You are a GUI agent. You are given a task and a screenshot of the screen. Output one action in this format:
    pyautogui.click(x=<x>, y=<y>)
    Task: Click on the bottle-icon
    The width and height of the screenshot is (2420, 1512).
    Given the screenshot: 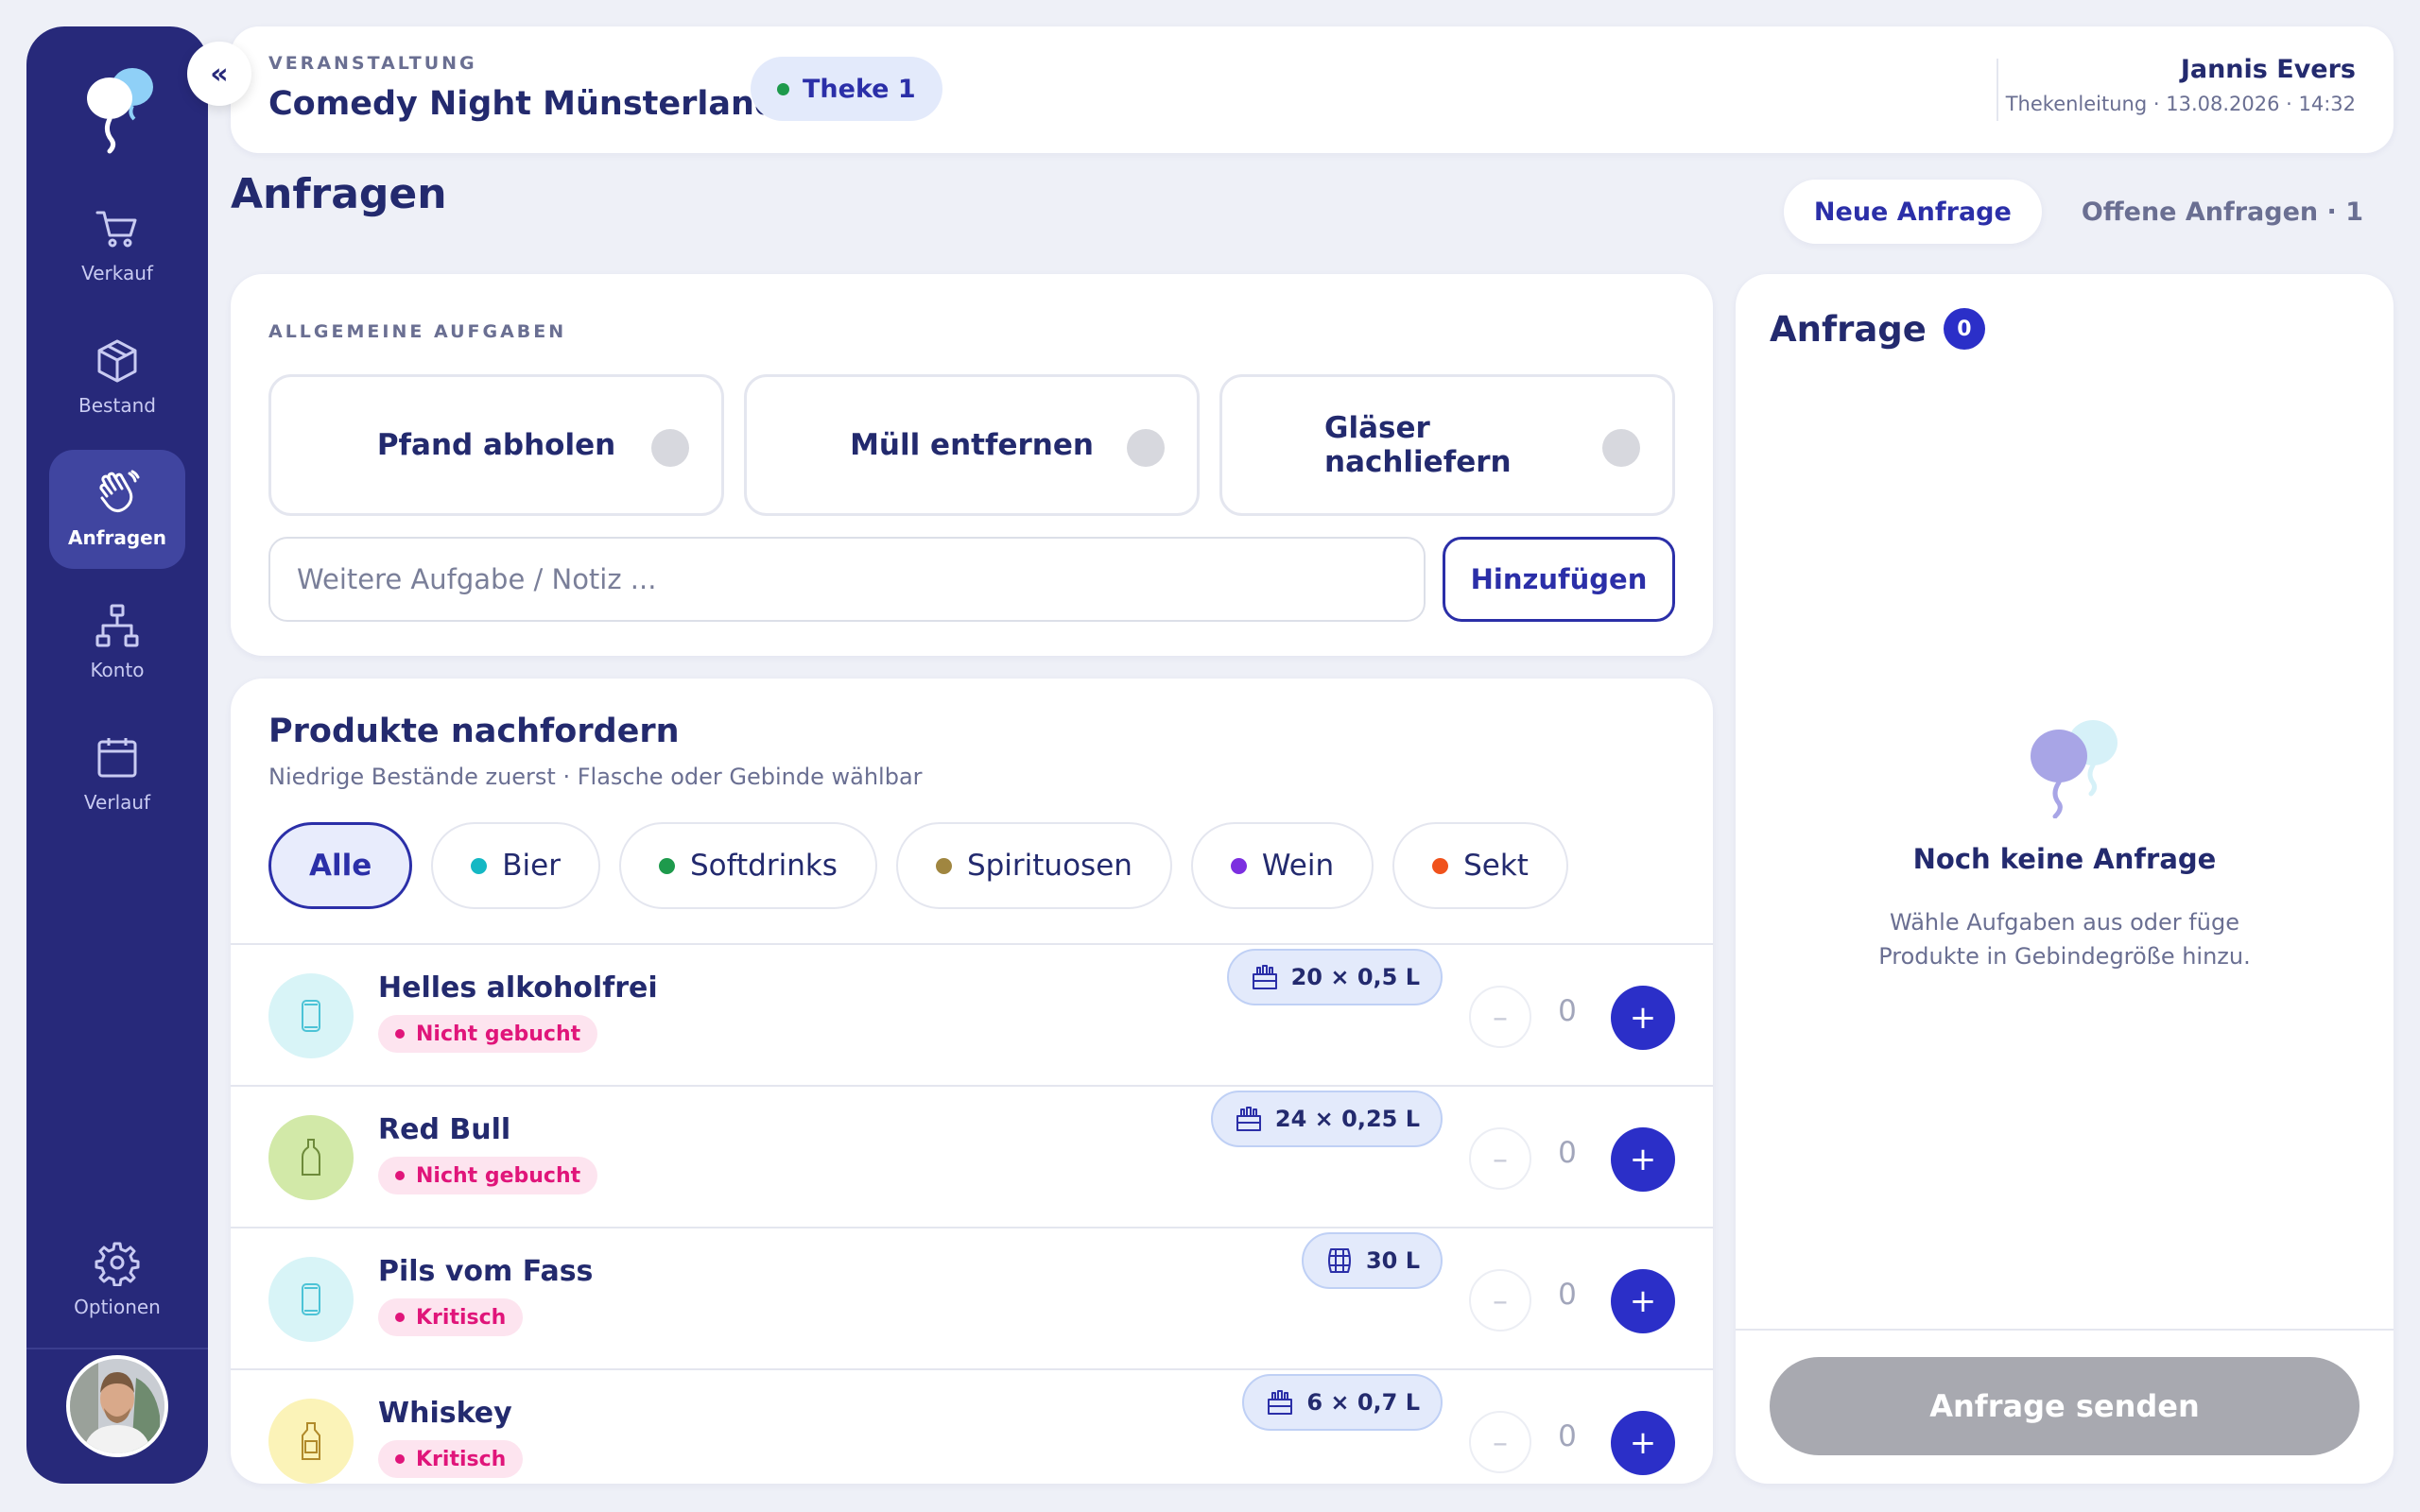 What is the action you would take?
    pyautogui.click(x=311, y=1157)
    